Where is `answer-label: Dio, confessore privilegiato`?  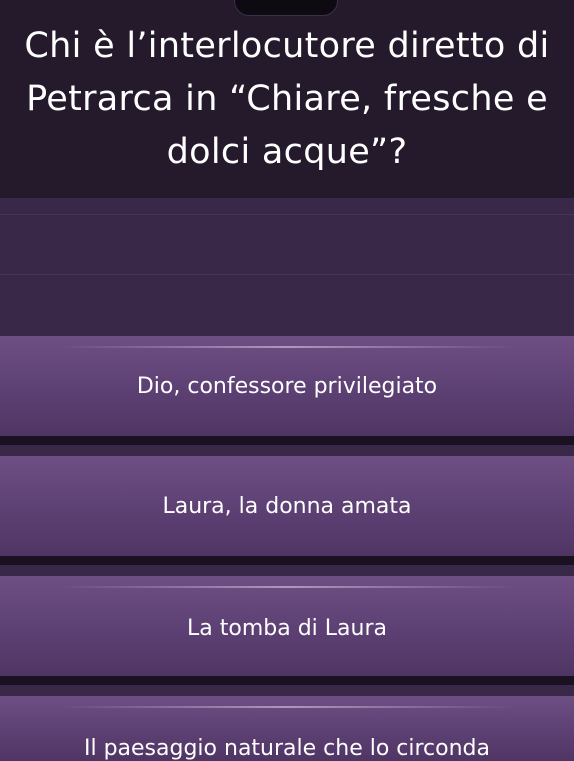
answer-label: Dio, confessore privilegiato is located at coordinates (287, 386).